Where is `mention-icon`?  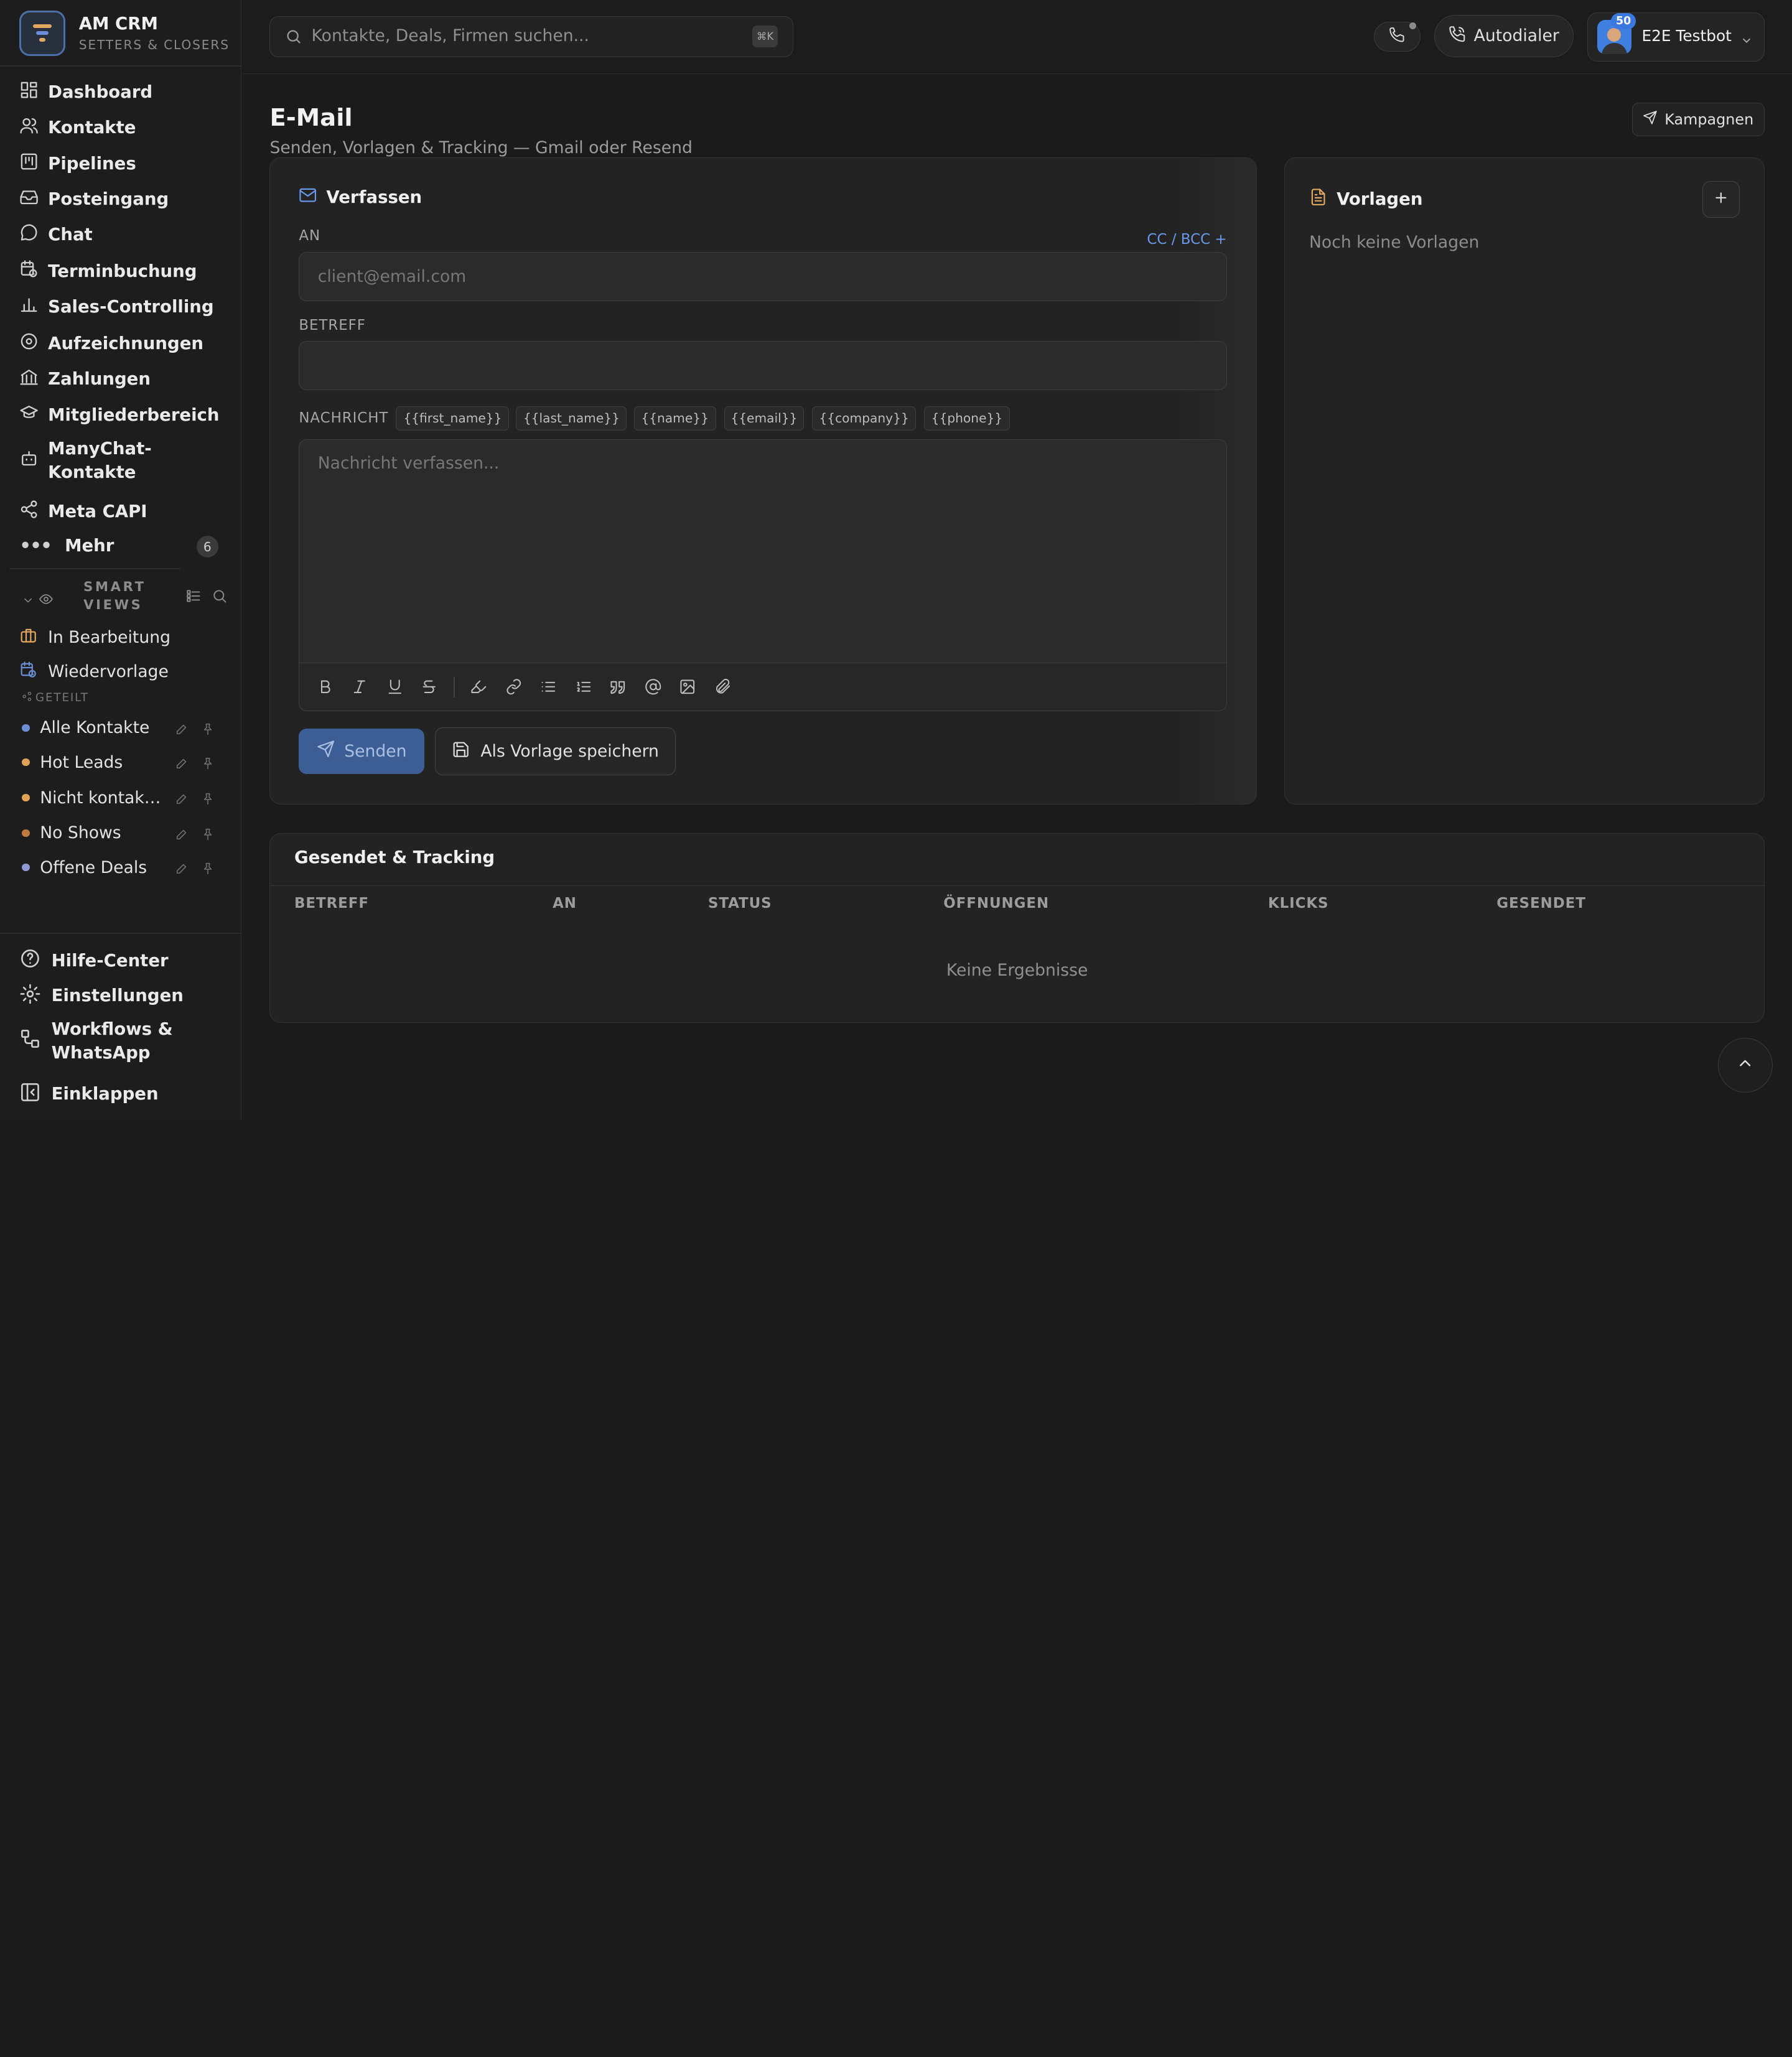
mention-icon is located at coordinates (654, 687).